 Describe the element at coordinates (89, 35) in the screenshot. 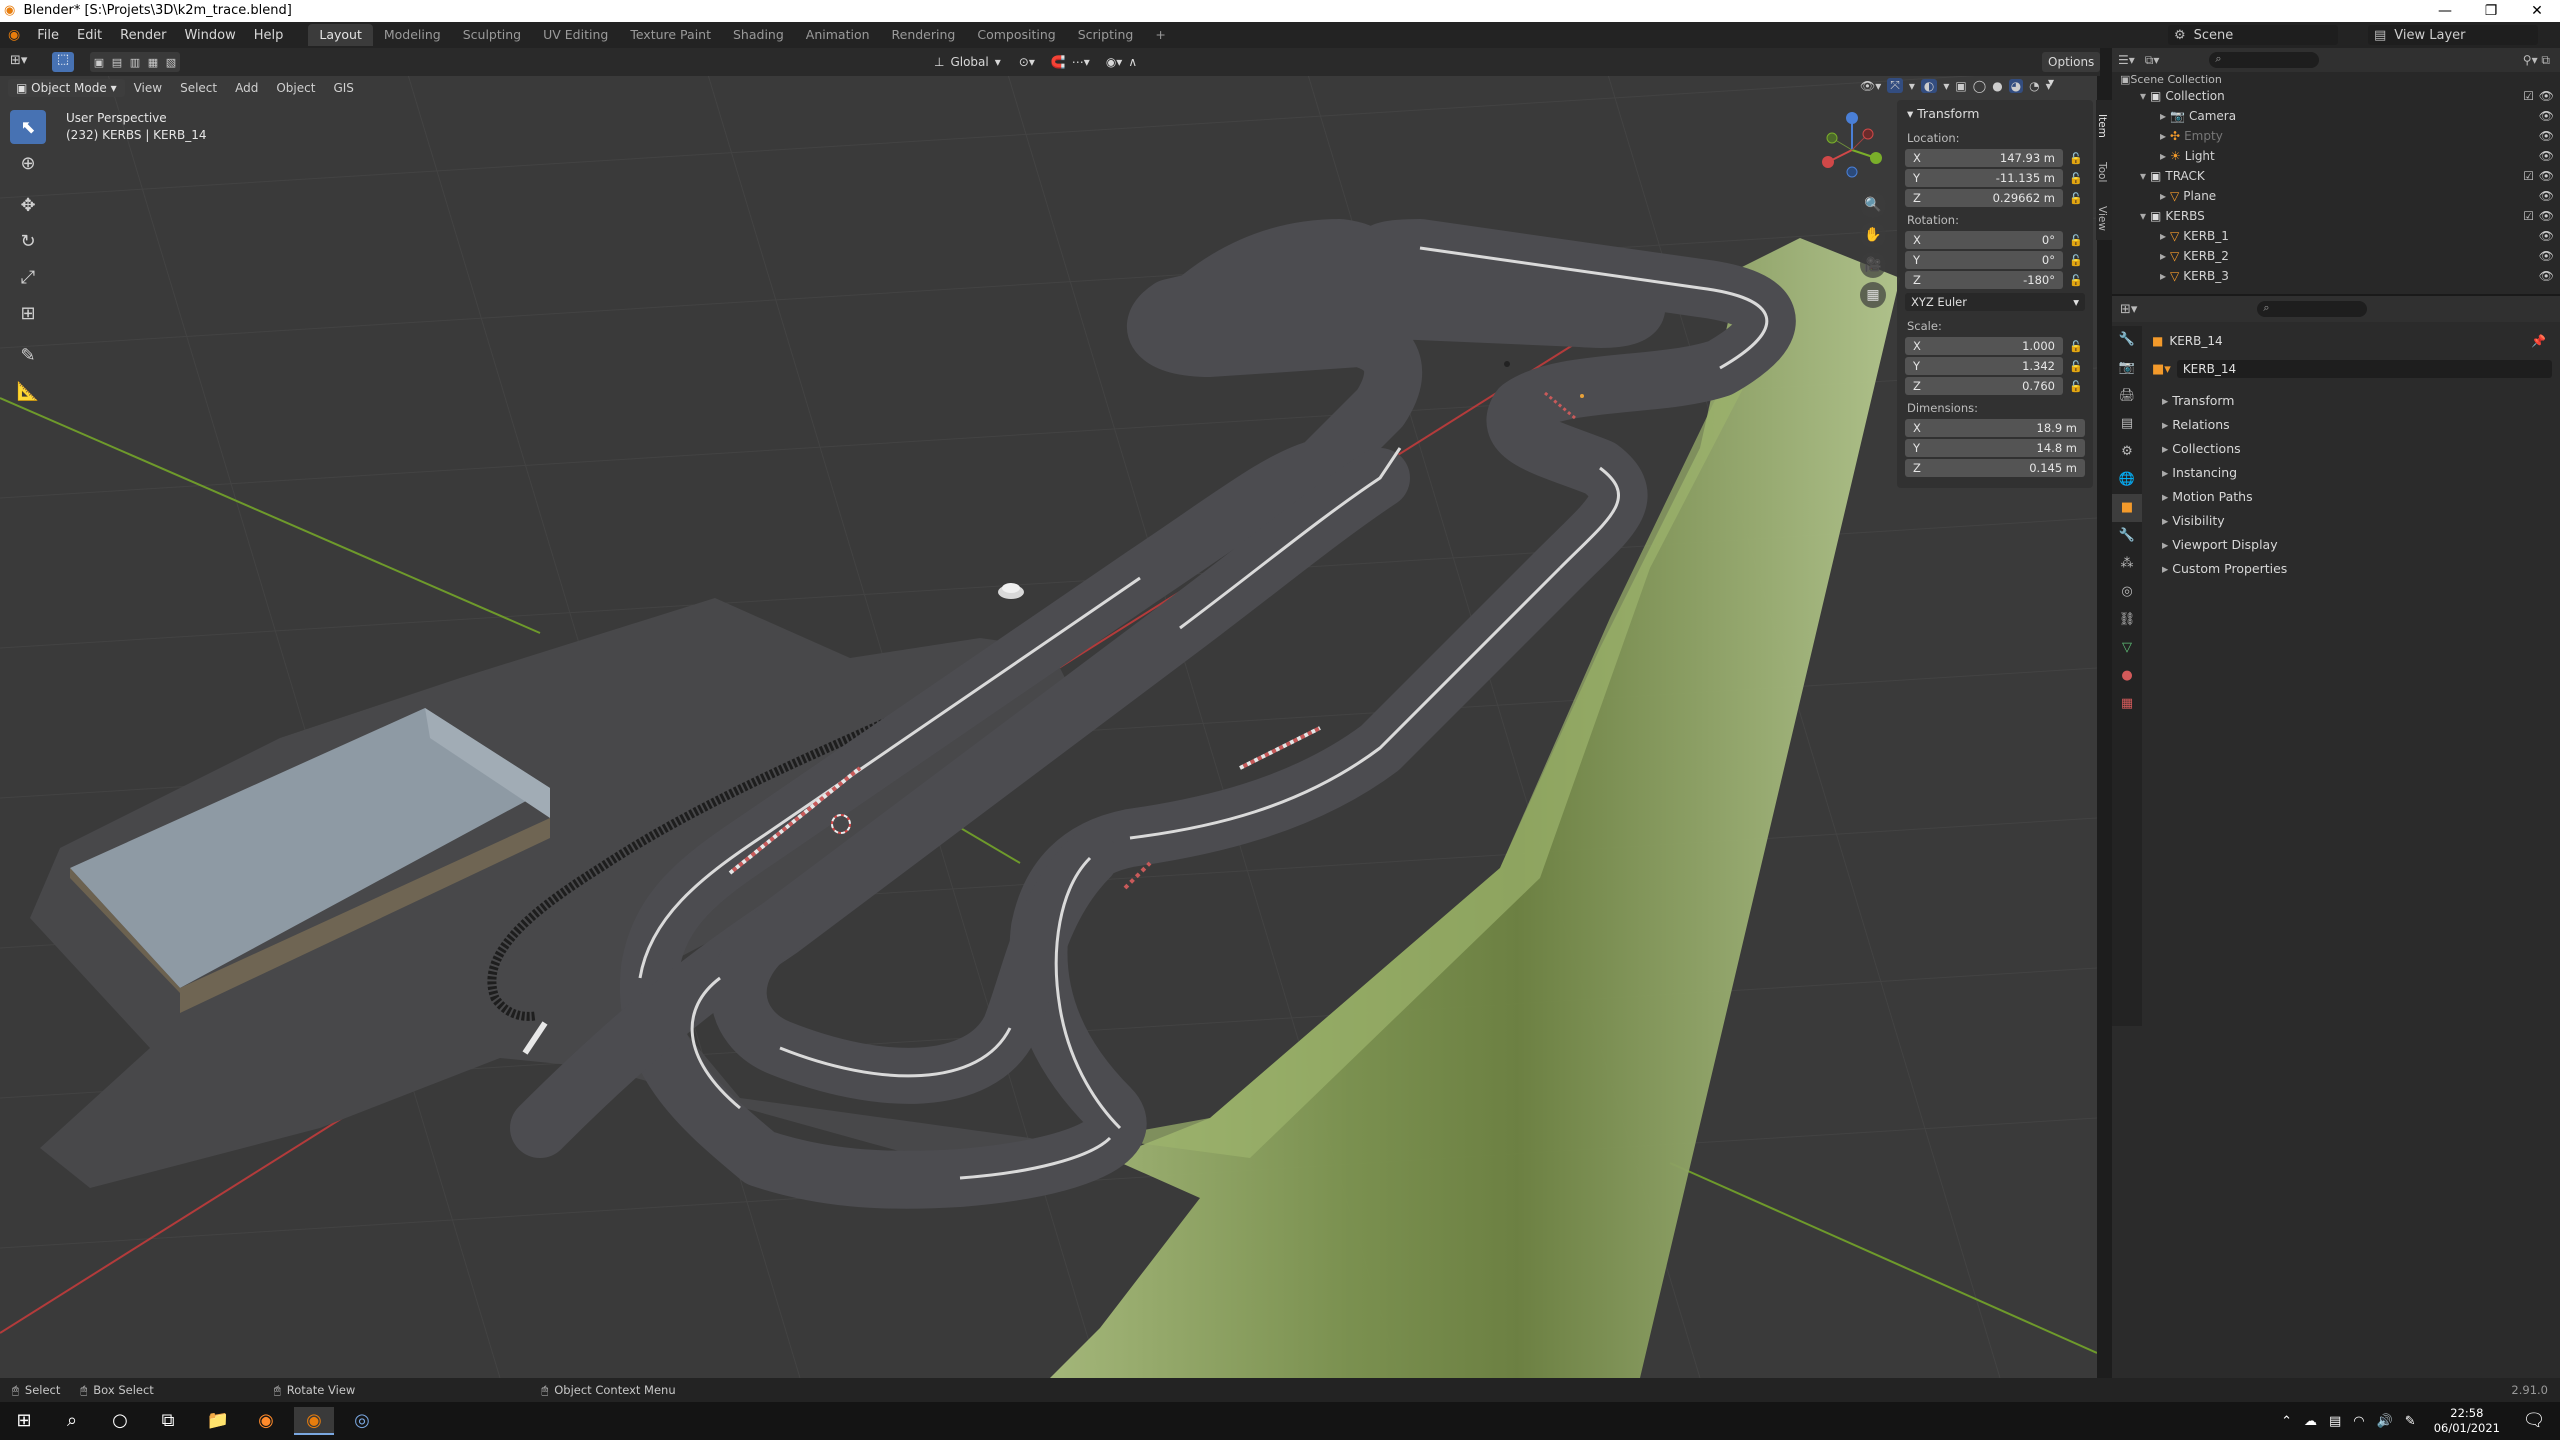

I see `menu-edit: Edit` at that location.